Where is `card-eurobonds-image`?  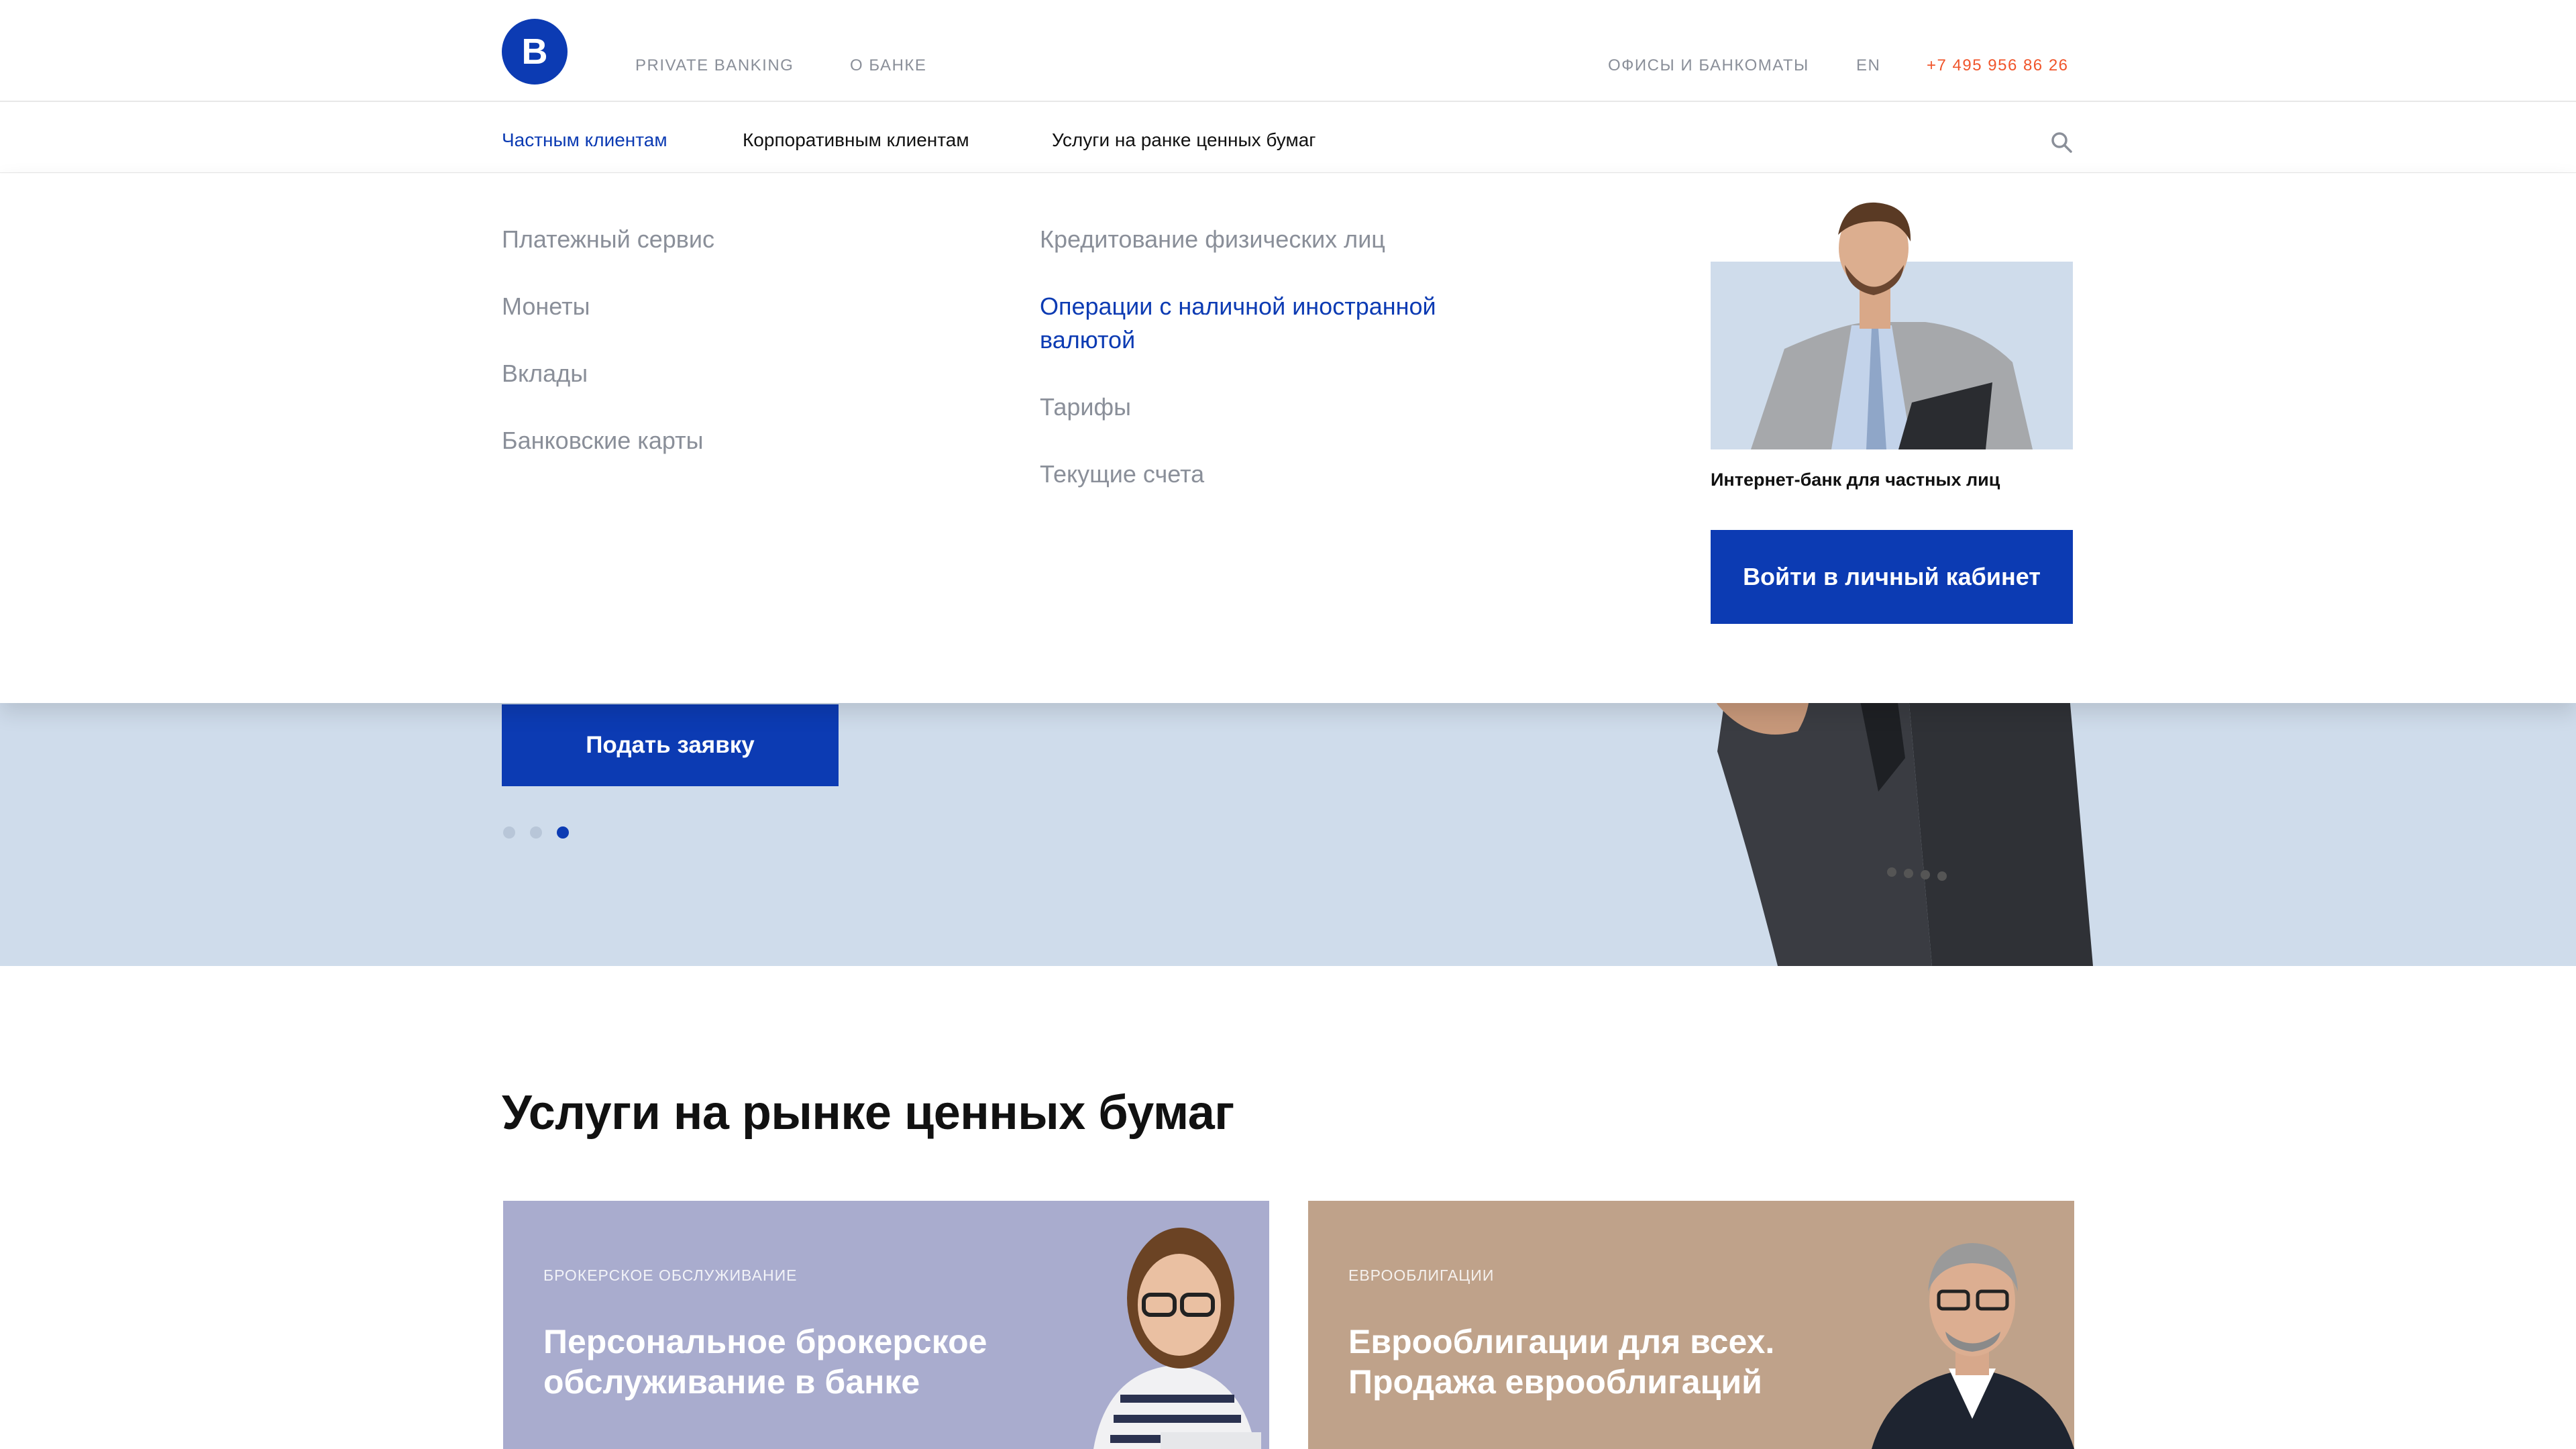 card-eurobonds-image is located at coordinates (1973, 1346).